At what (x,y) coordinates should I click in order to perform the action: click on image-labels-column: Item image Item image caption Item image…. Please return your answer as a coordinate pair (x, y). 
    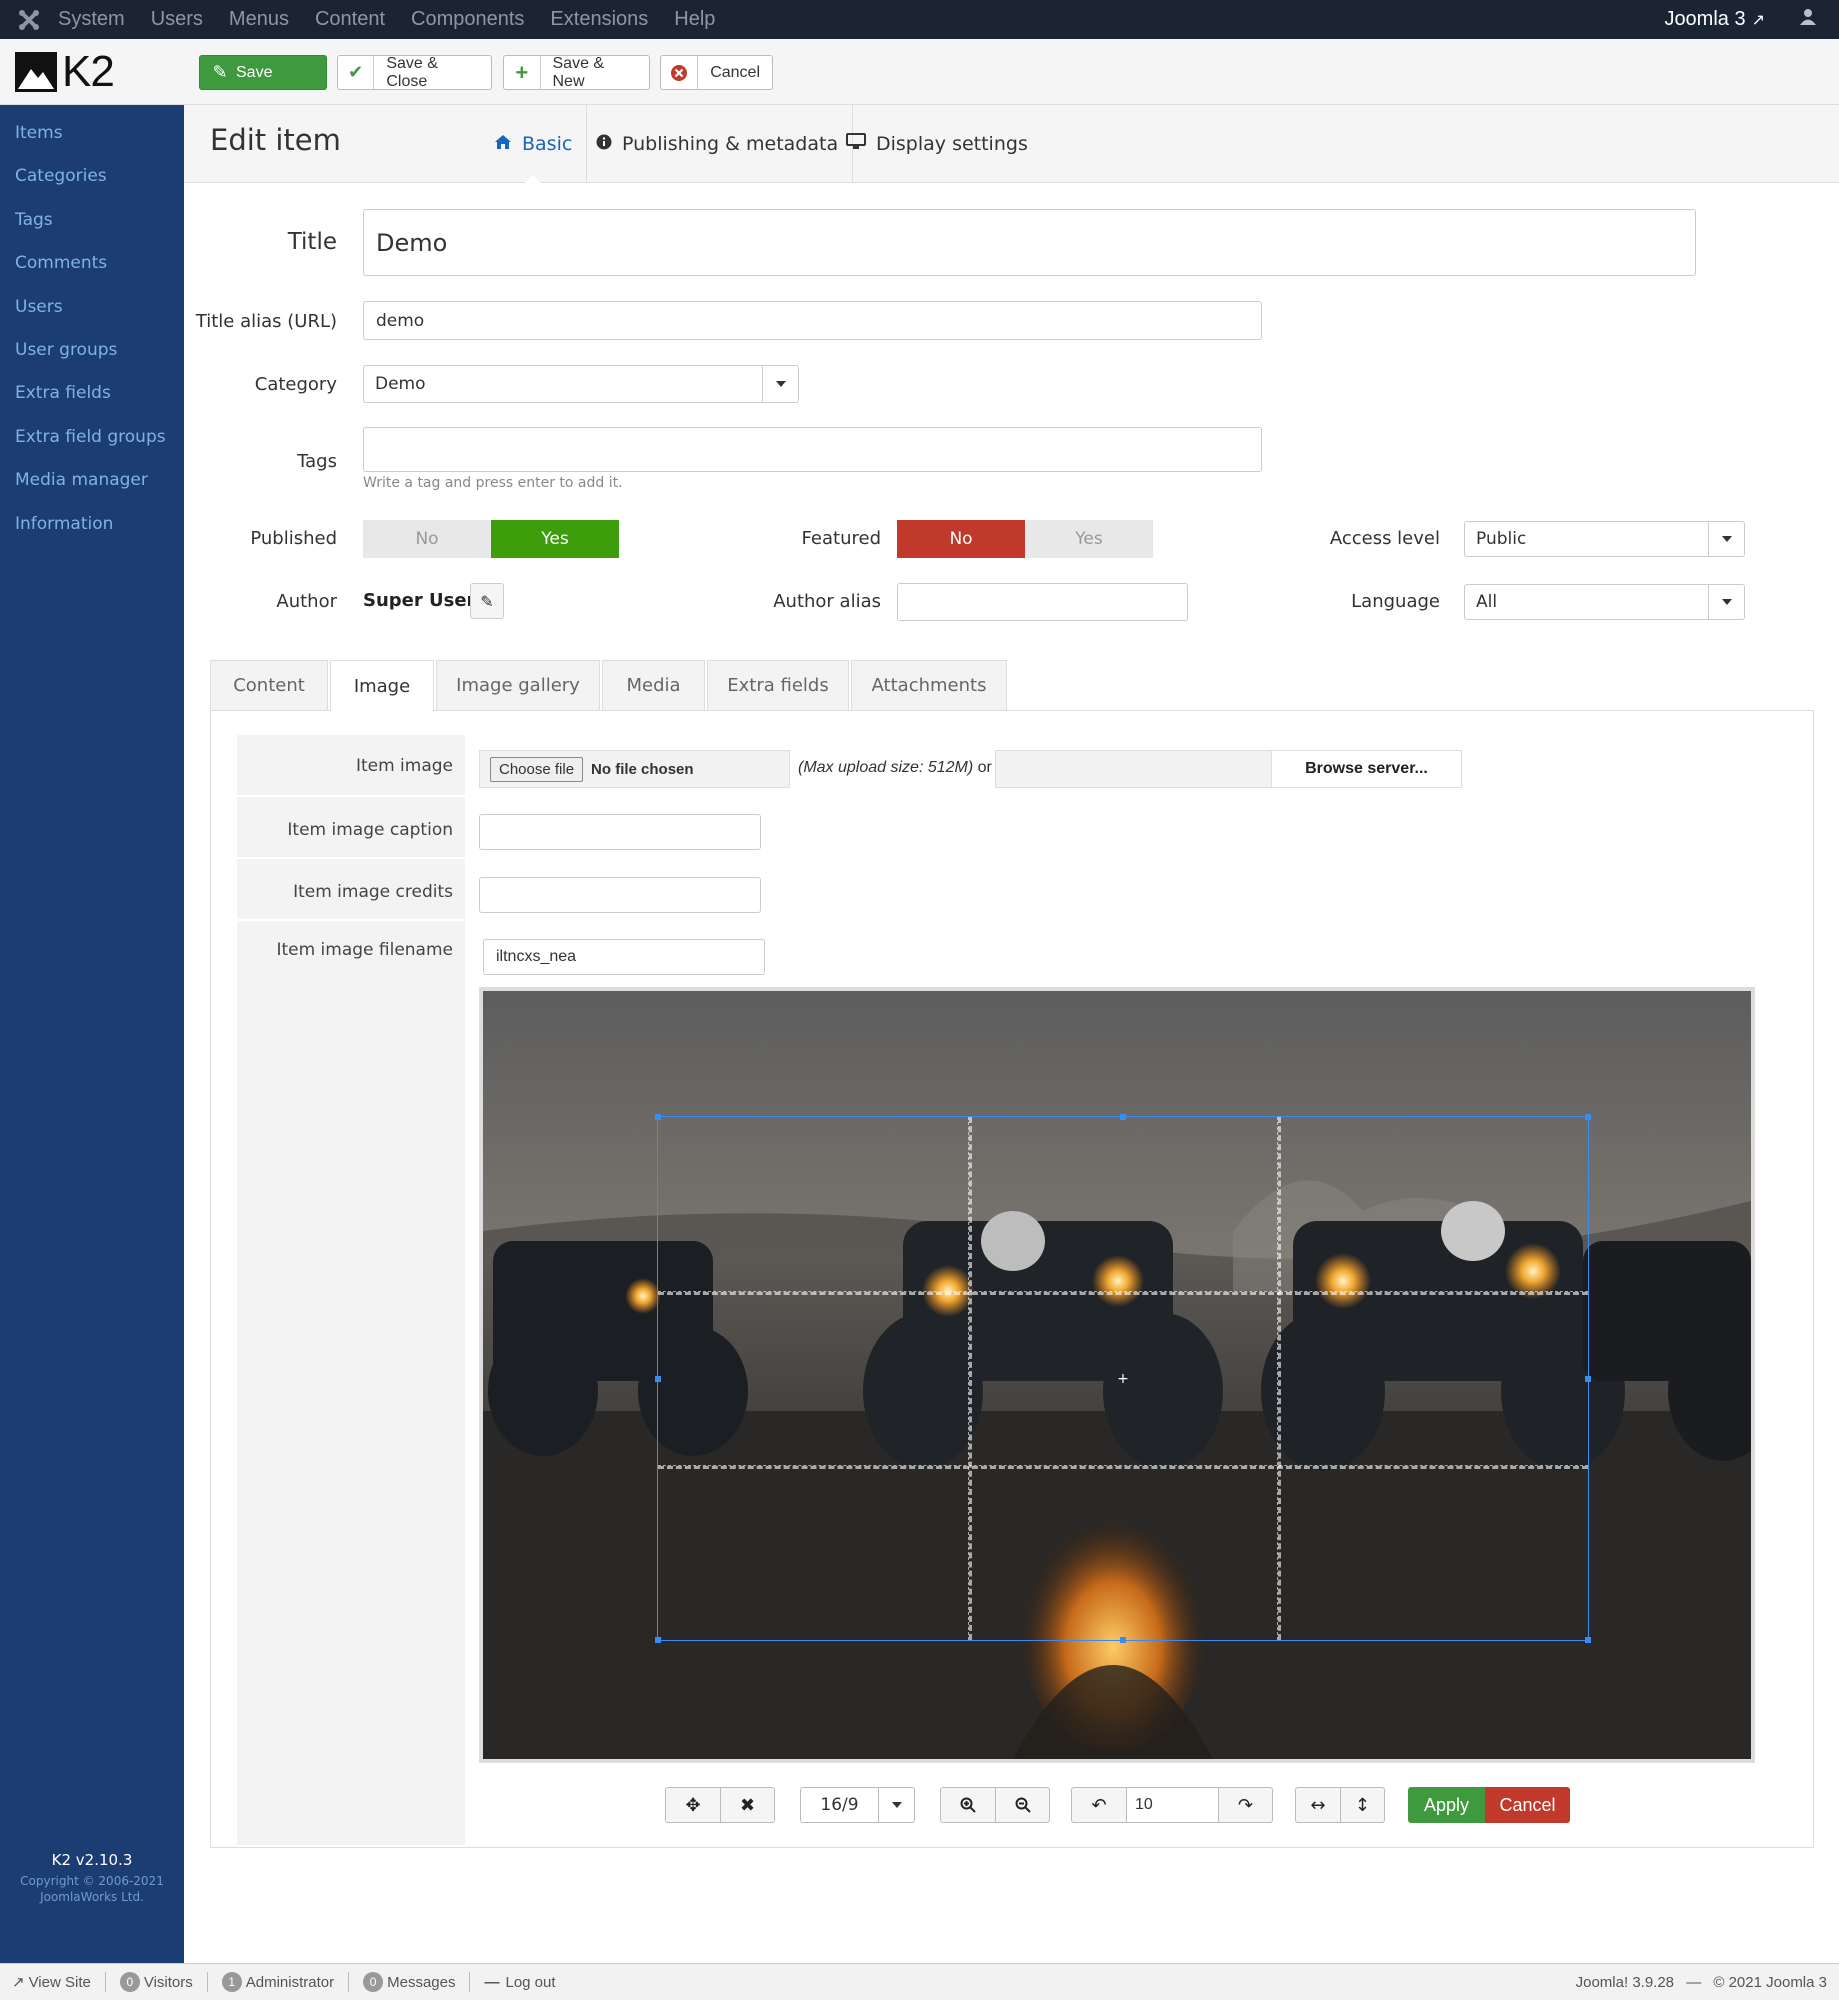
    Looking at the image, I should click on (351, 1290).